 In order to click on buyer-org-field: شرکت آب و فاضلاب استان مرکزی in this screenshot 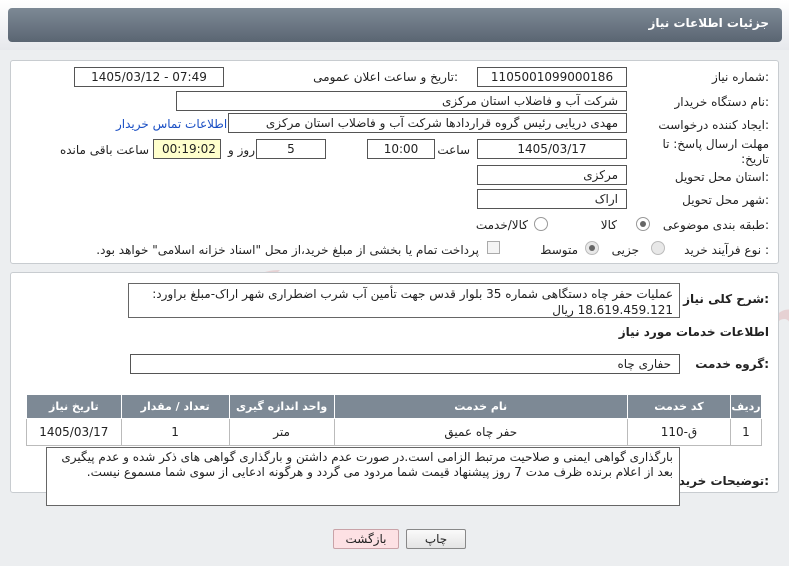, I will do `click(401, 101)`.